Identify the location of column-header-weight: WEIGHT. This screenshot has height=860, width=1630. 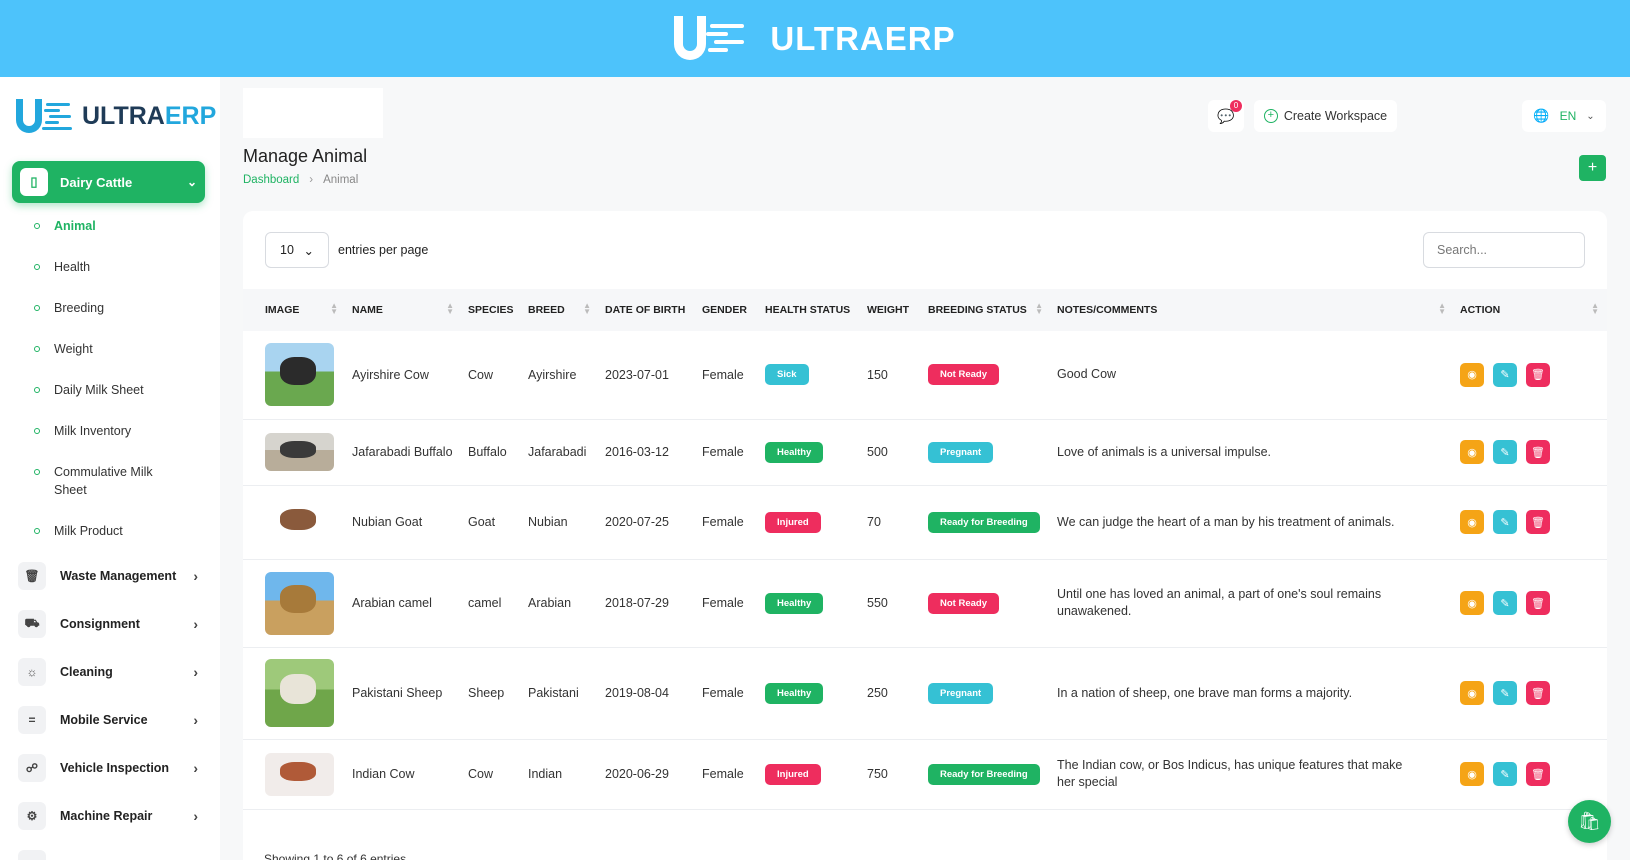
(891, 310).